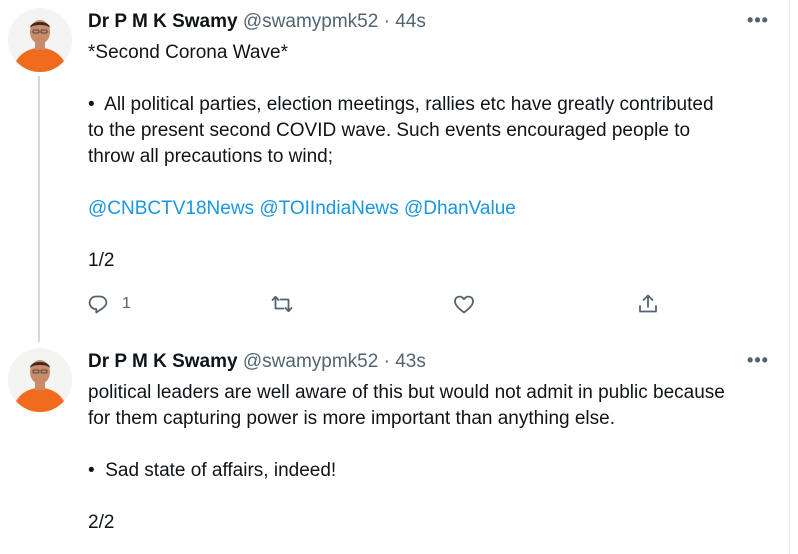 Image resolution: width=798 pixels, height=554 pixels. I want to click on thread-counter: 1/2, so click(101, 260).